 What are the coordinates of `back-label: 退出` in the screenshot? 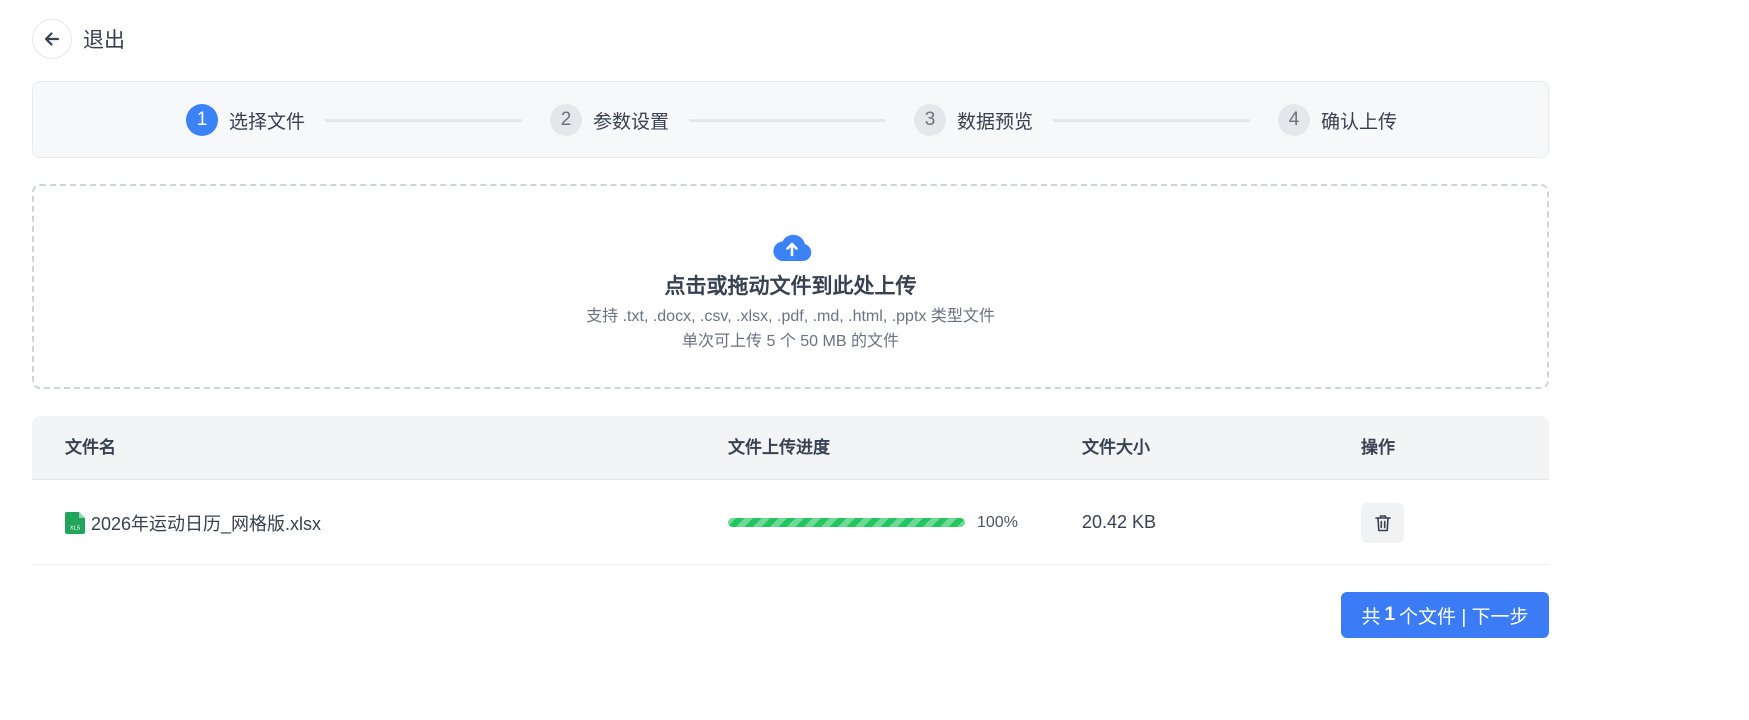 It's located at (104, 39).